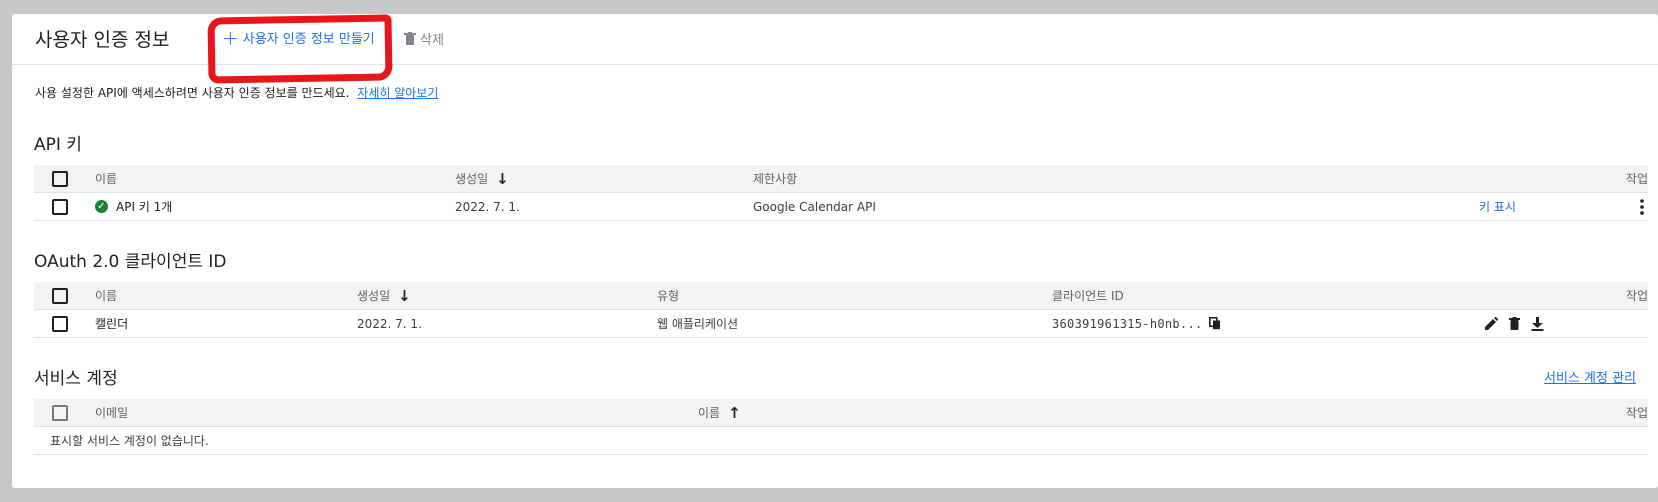 This screenshot has height=502, width=1658. What do you see at coordinates (841, 441) in the screenshot?
I see `empty-row: 표시할 서비스 계정이 없습니다.` at bounding box center [841, 441].